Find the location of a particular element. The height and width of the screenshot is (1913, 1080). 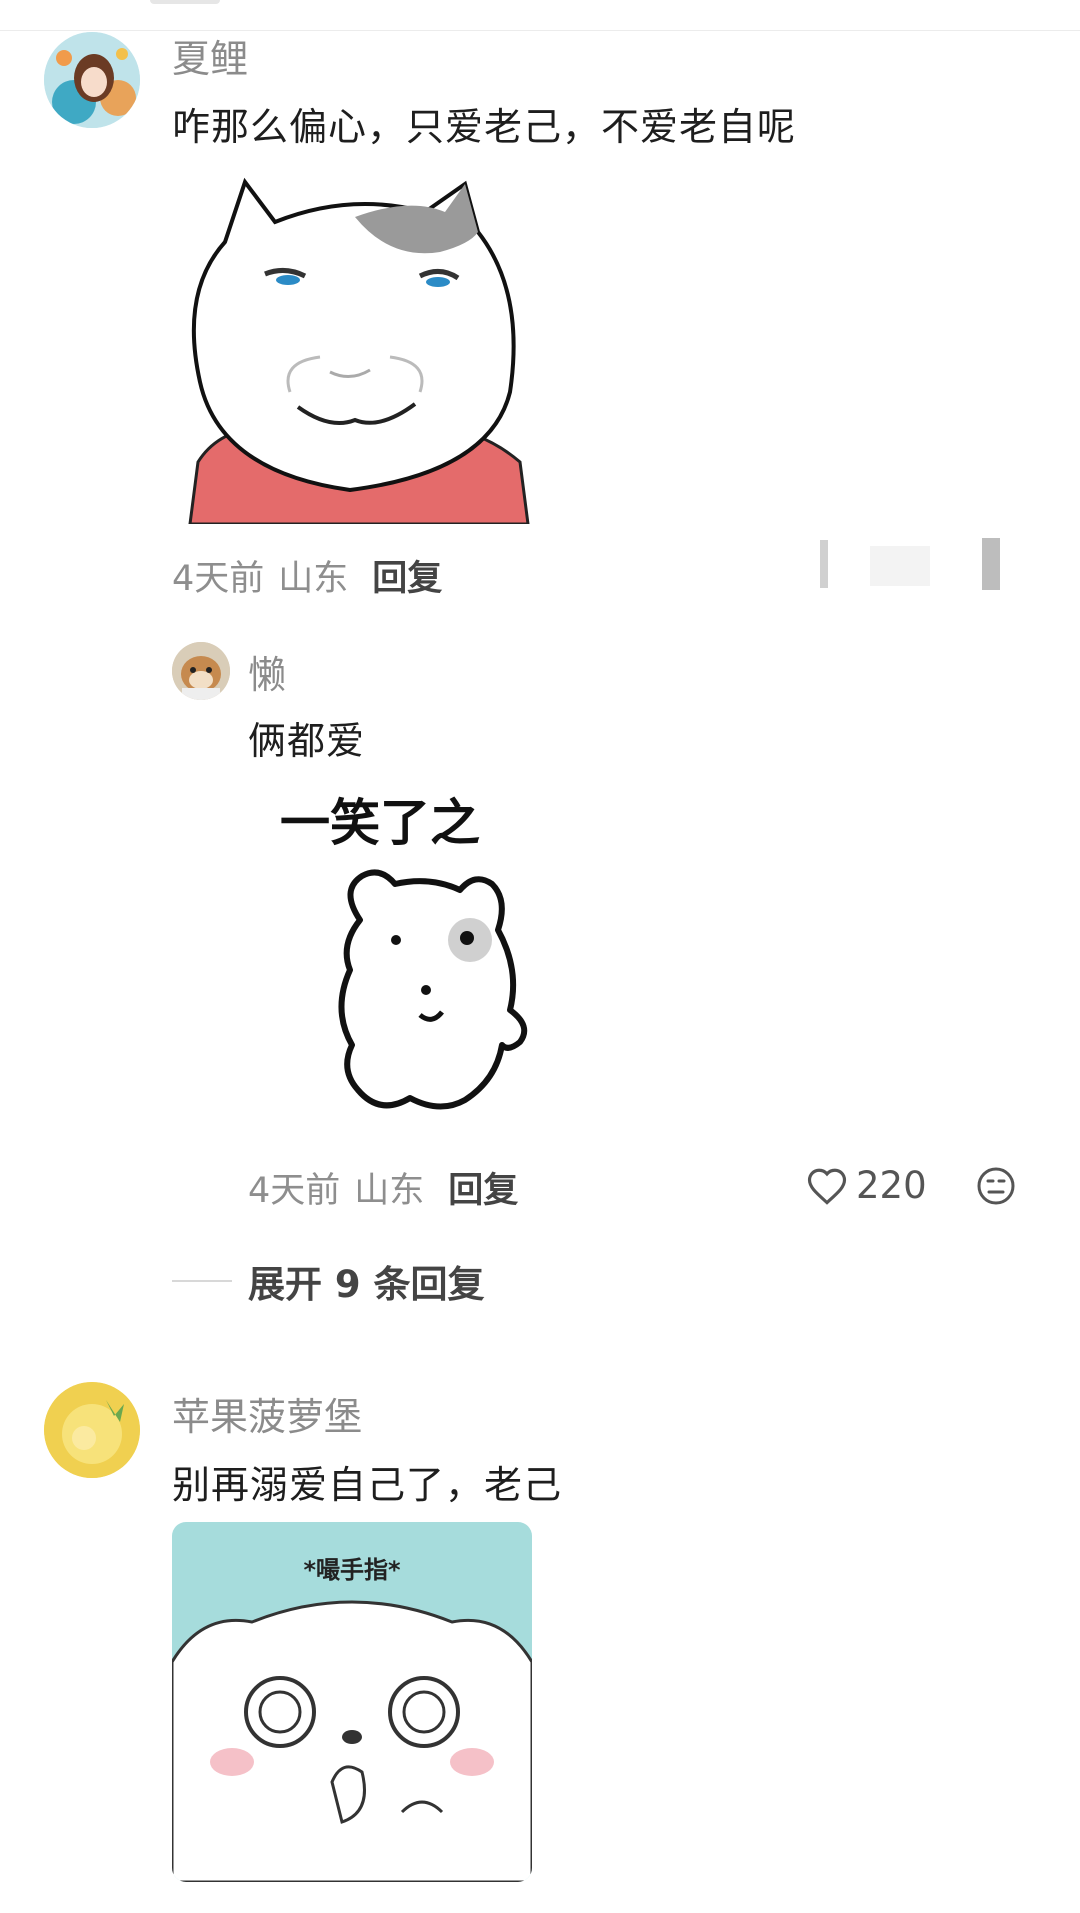

top-scroll-stub is located at coordinates (185, 2).